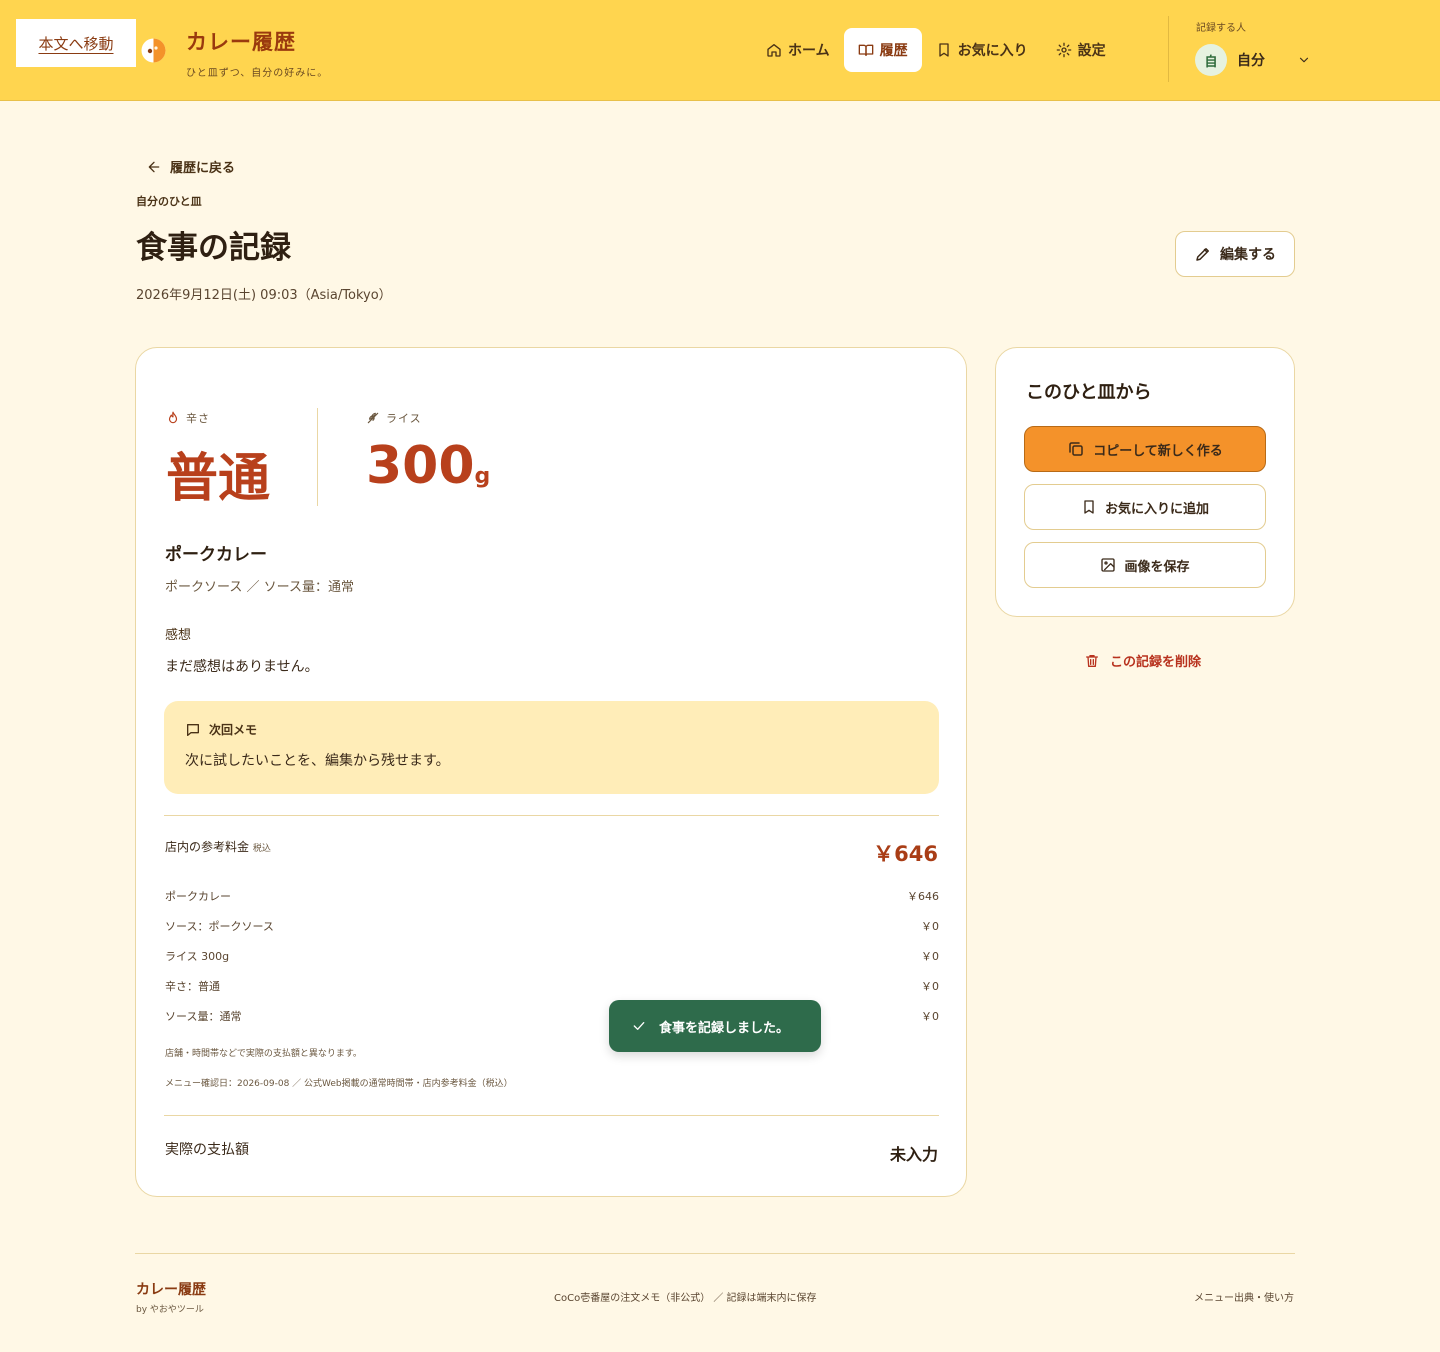 The height and width of the screenshot is (1352, 1440). Describe the element at coordinates (865, 50) in the screenshot. I see `book-icon` at that location.